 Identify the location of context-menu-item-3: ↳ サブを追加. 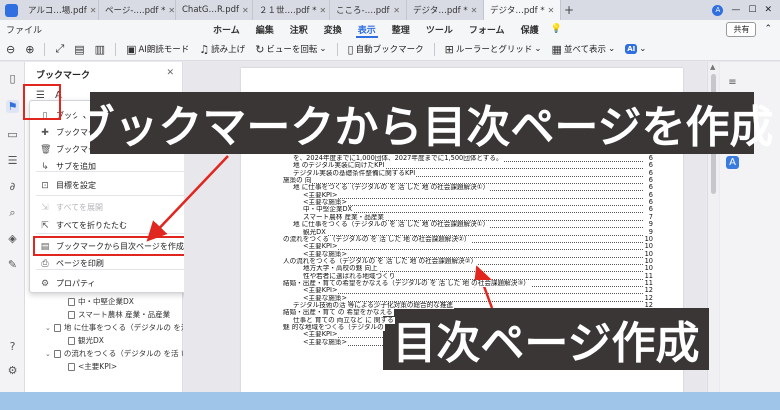
(110, 166).